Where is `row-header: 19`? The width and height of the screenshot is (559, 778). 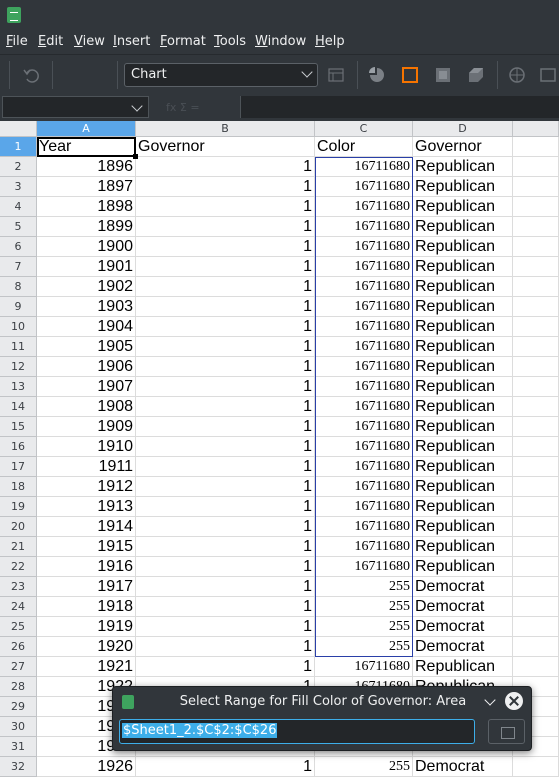 row-header: 19 is located at coordinates (18, 507).